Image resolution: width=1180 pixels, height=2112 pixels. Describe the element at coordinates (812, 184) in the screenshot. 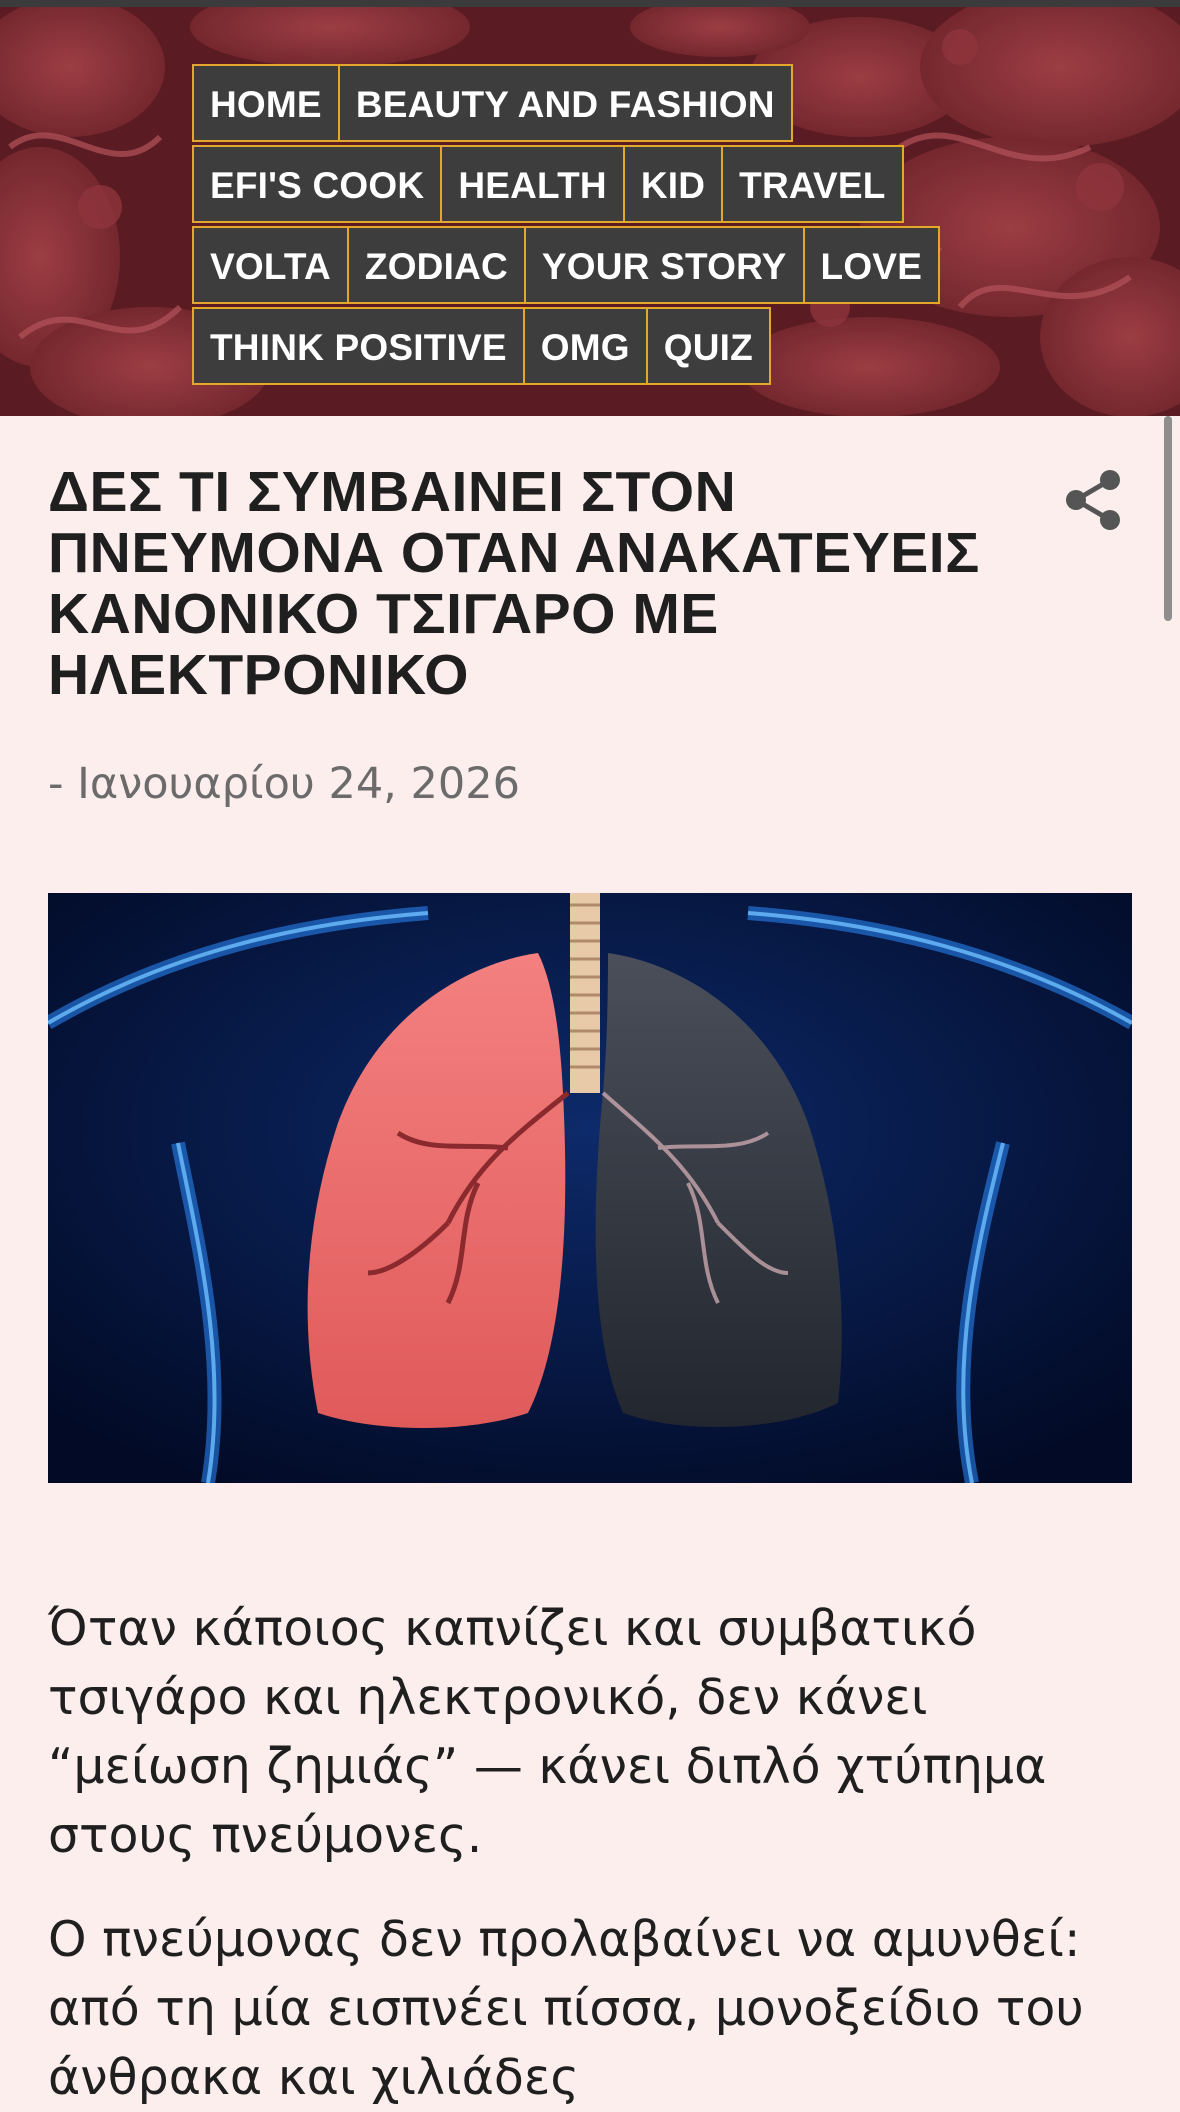

I see `nav-travel: TRAVEL` at that location.